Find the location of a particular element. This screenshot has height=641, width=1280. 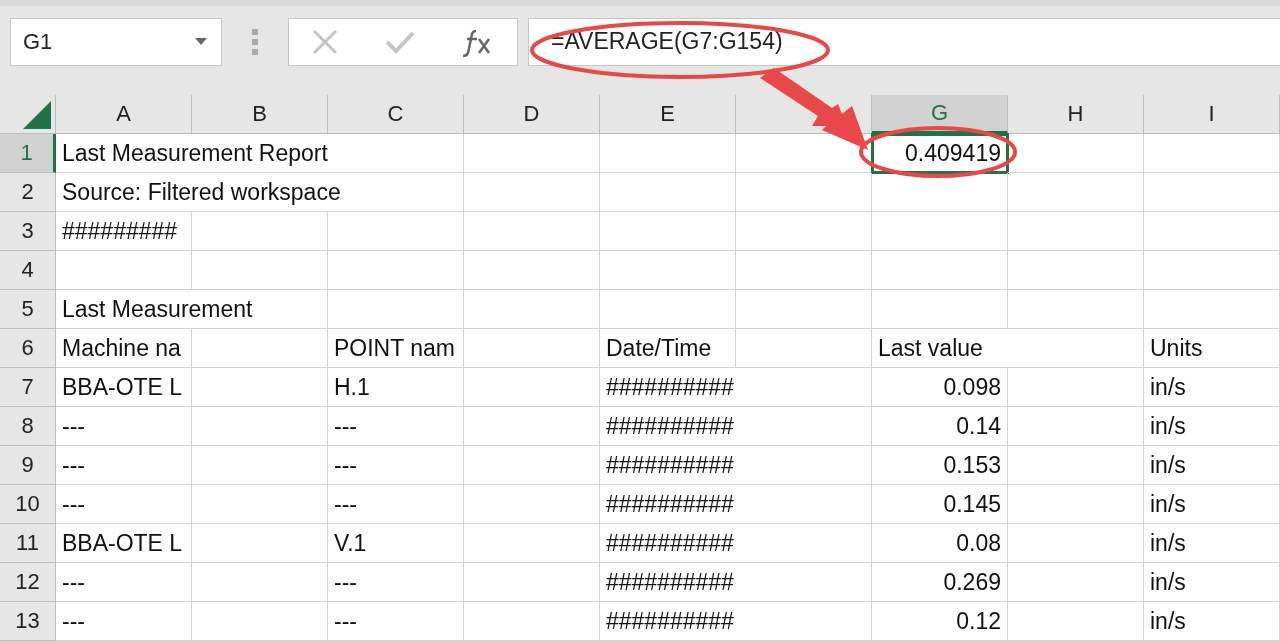

table-cell: 0.098 is located at coordinates (940, 387).